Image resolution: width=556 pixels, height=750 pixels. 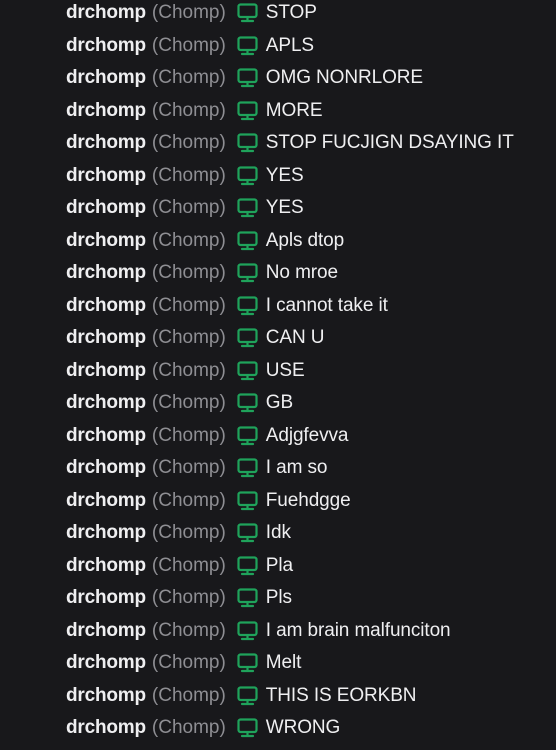 I want to click on message-text: APLS, so click(x=289, y=45).